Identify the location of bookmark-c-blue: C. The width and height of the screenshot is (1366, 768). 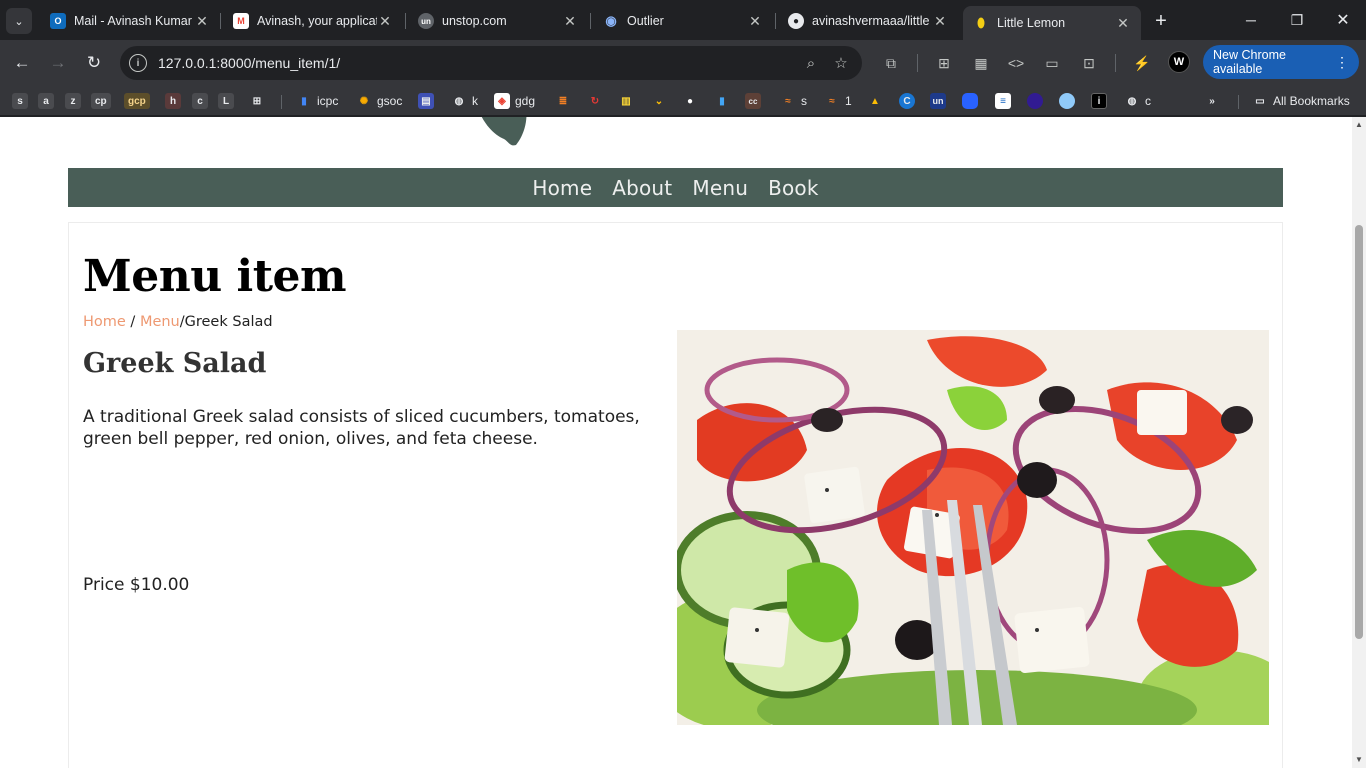
(907, 101).